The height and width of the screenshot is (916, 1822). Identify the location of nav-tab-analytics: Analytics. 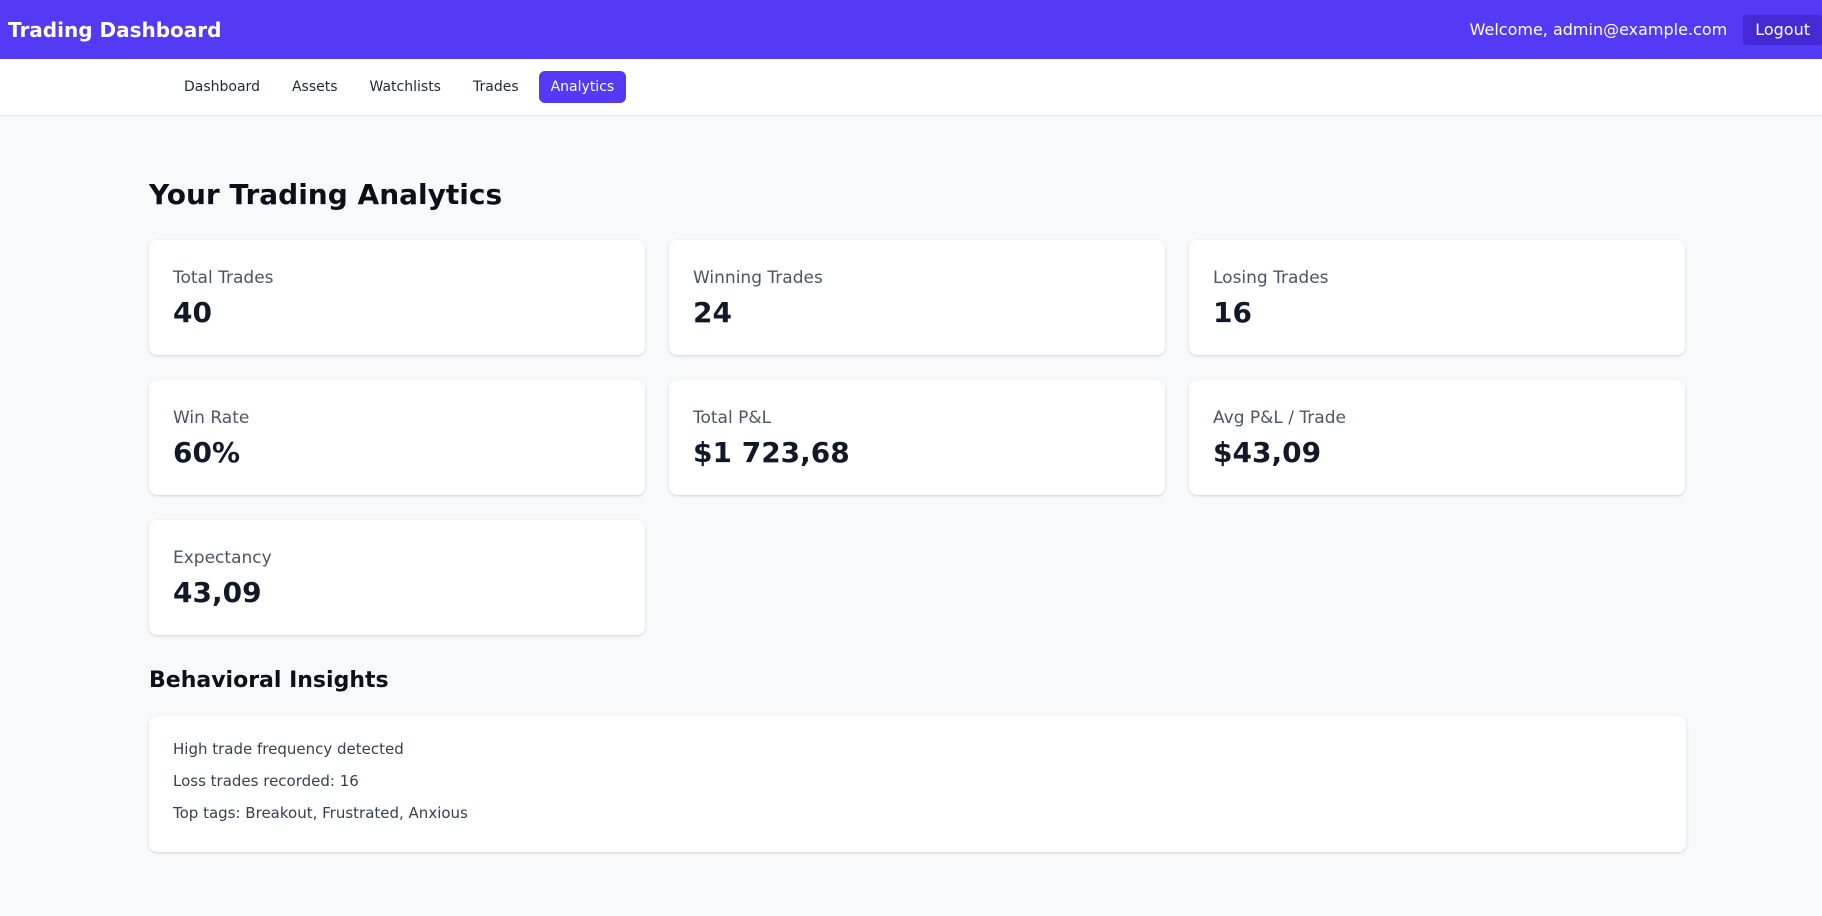
(582, 87).